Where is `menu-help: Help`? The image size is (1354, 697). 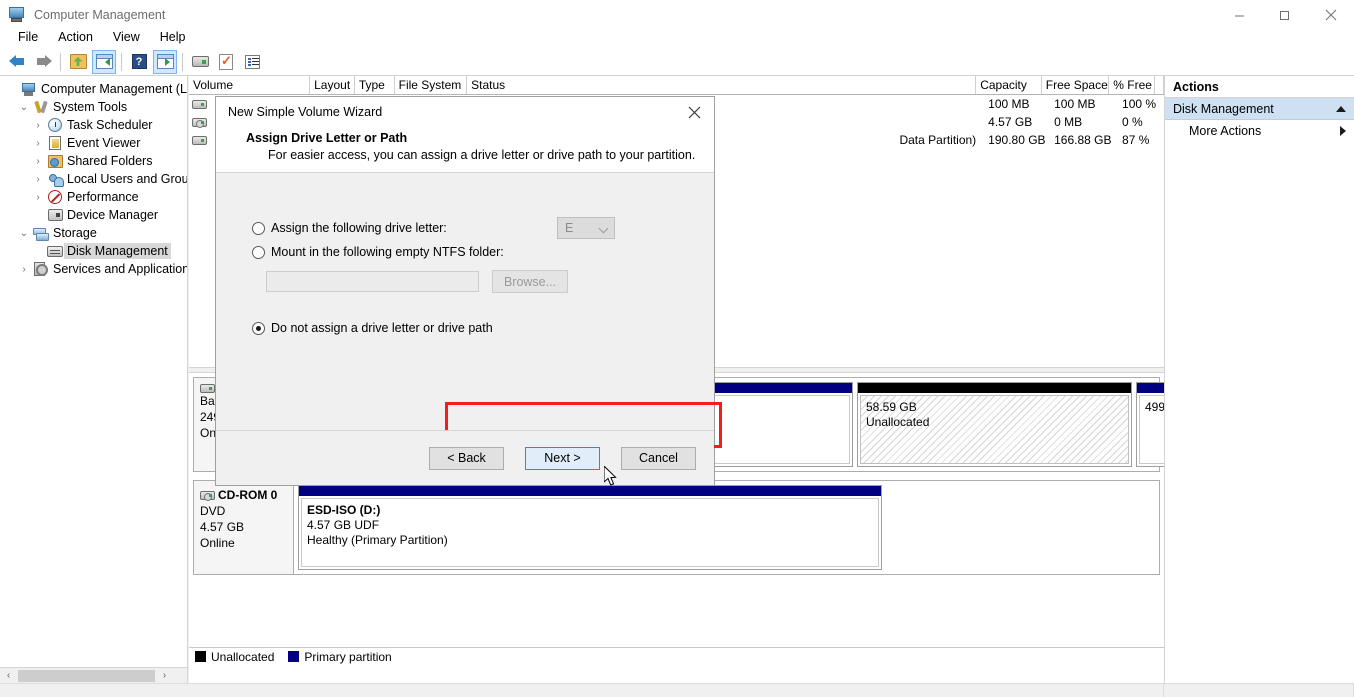
menu-help: Help is located at coordinates (173, 37).